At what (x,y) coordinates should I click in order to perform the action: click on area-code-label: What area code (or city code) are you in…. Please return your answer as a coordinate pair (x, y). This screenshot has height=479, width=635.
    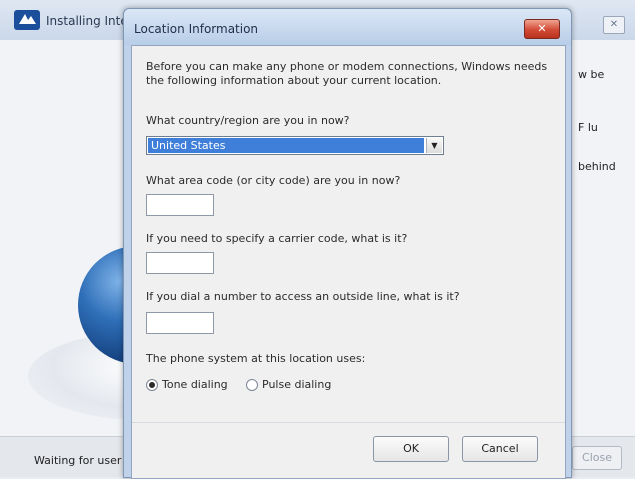
    Looking at the image, I should click on (273, 180).